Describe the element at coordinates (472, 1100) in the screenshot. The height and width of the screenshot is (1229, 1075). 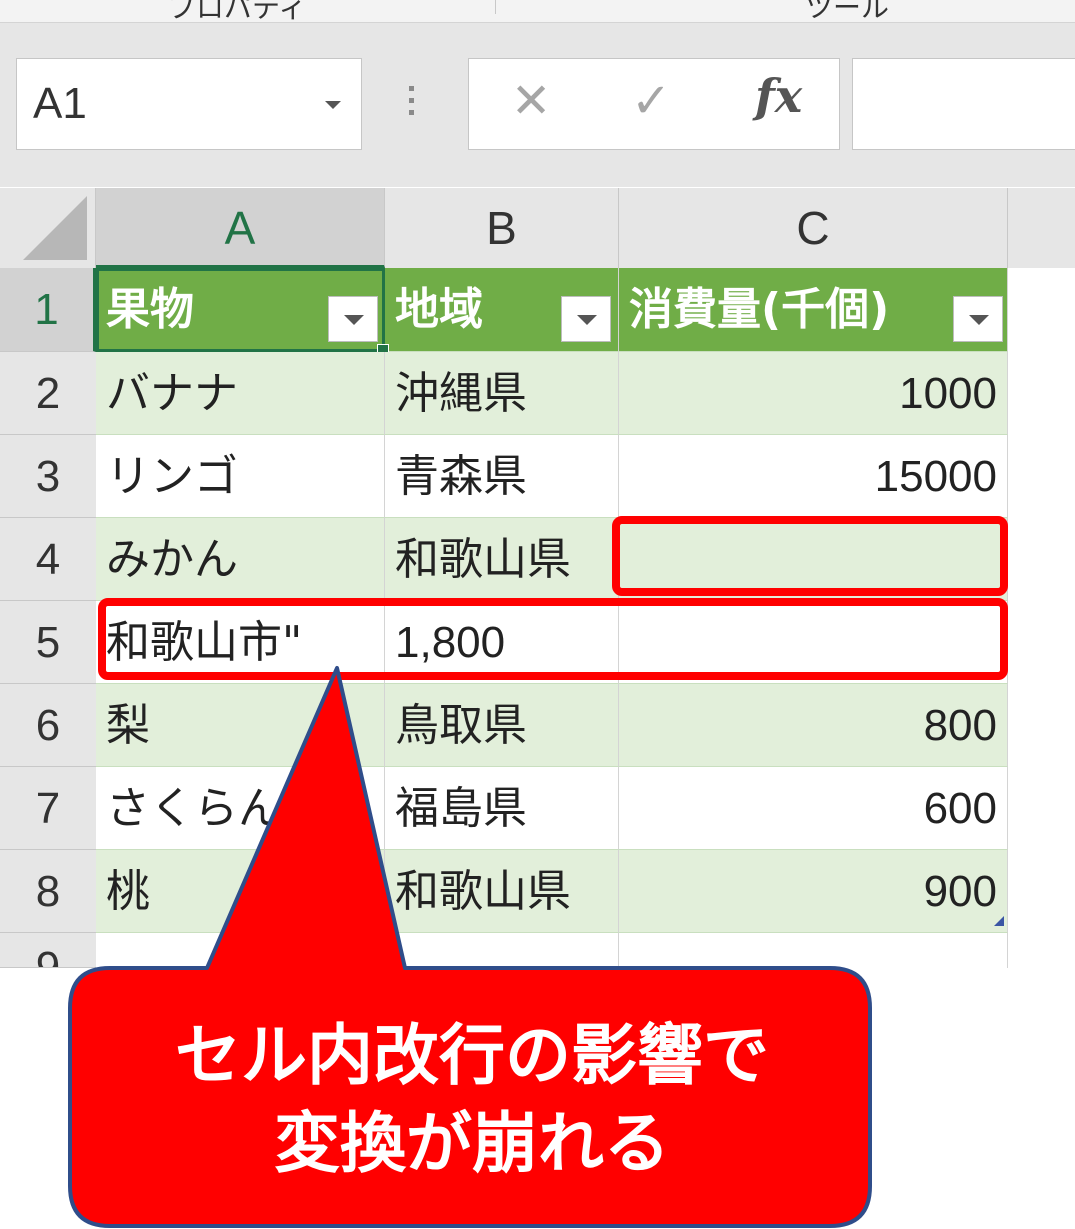
I see `callout-text: セル内改行の影響で 変換が崩れる` at that location.